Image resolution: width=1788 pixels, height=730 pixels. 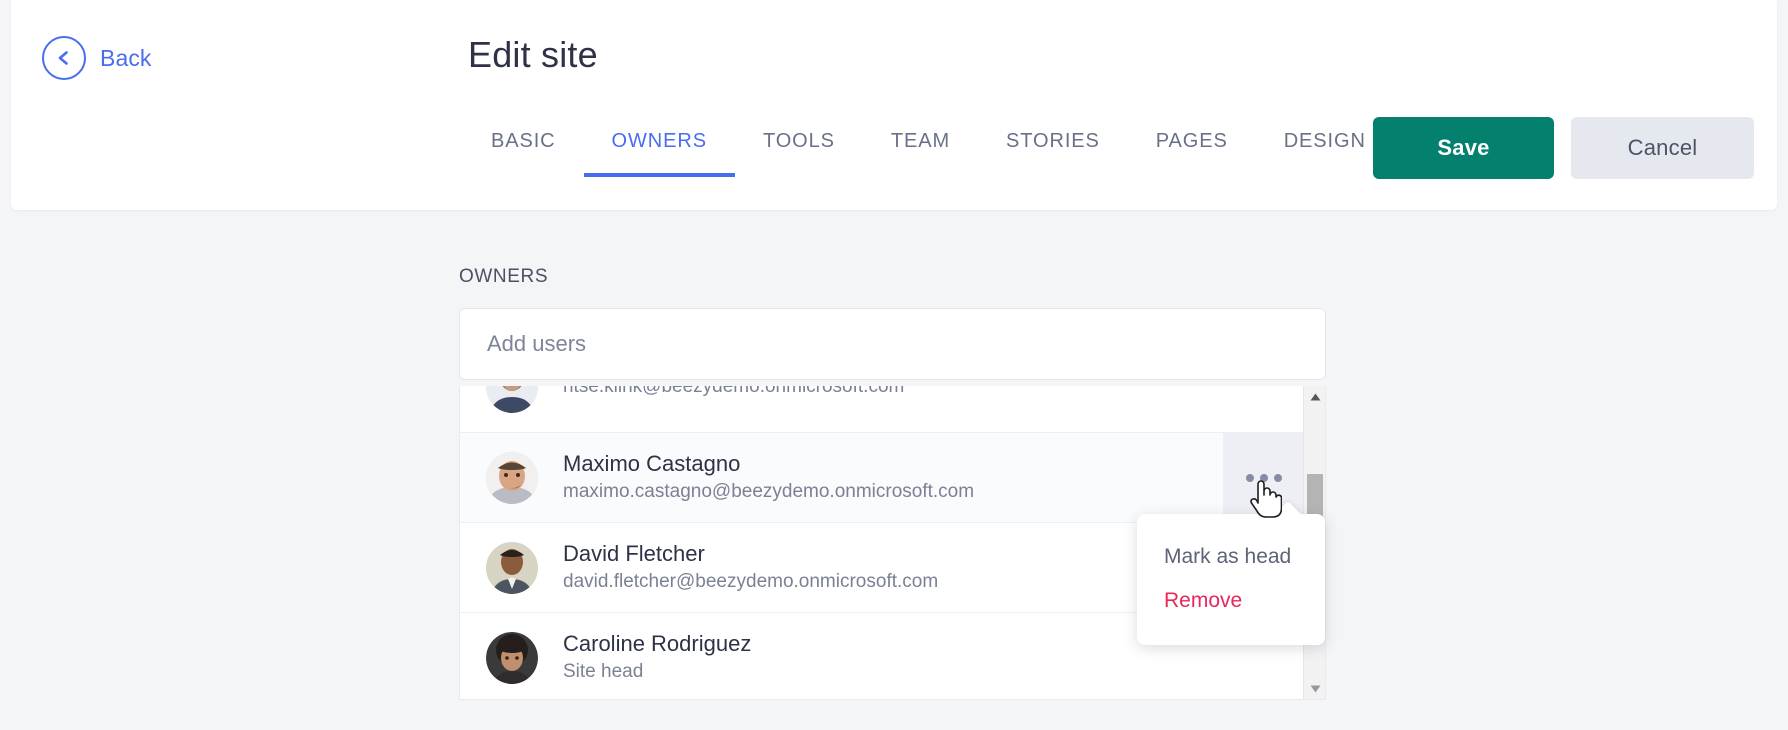 I want to click on add-users-field, so click(x=892, y=344).